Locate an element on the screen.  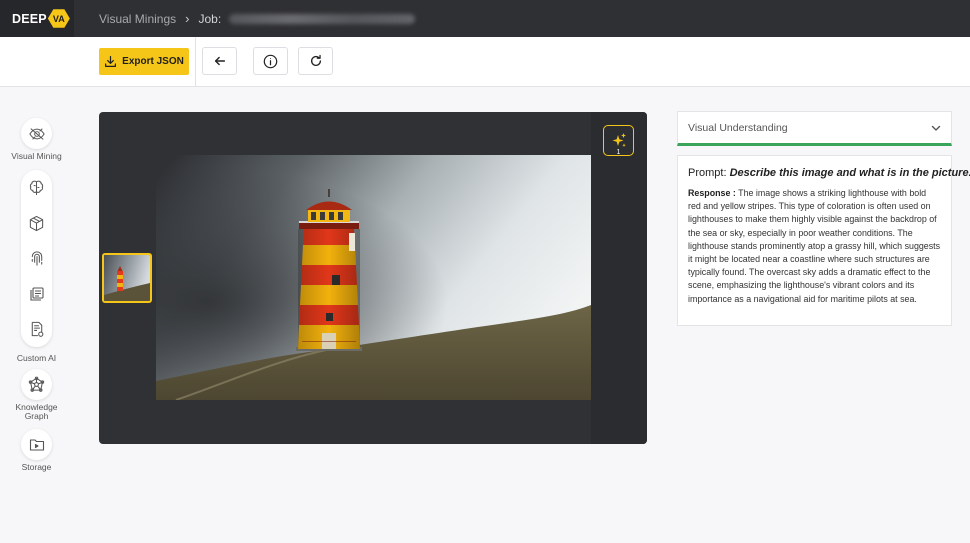
sidebar-label-storage: Storage is located at coordinates (36, 467).